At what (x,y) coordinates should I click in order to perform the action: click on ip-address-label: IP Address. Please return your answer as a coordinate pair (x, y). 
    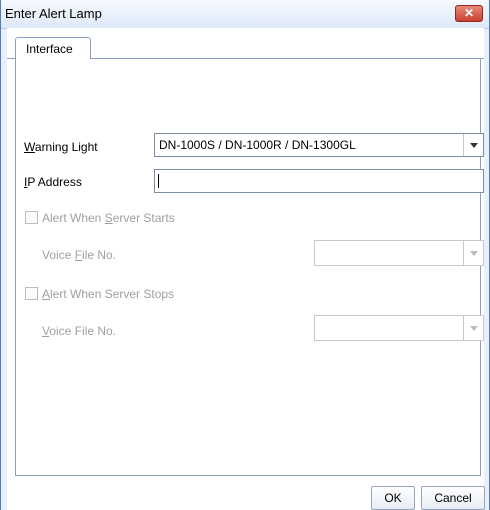
    Looking at the image, I should click on (53, 182).